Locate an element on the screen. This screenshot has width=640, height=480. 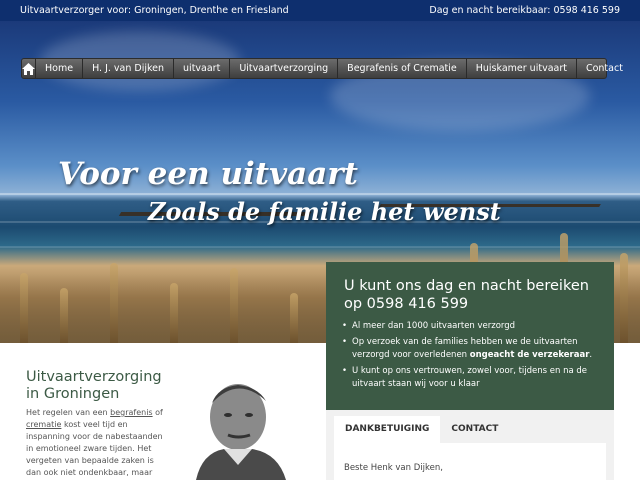
hero-slogan-line2: Zoals de familie het wenst is located at coordinates (324, 211).